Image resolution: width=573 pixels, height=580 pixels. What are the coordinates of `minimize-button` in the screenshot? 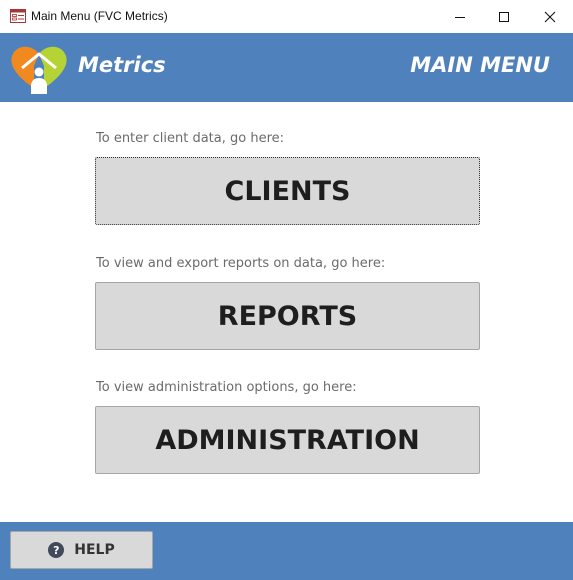 It's located at (460, 16).